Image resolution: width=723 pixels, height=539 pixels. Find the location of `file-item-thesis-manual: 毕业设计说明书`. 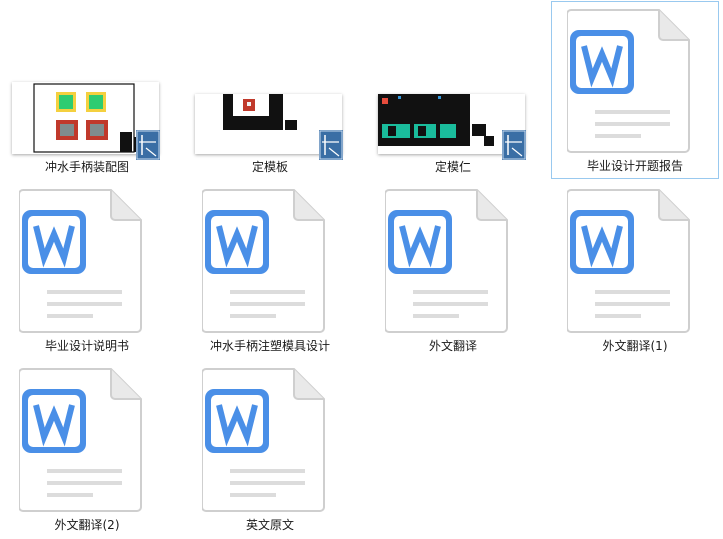

file-item-thesis-manual: 毕业设计说明书 is located at coordinates (87, 270).